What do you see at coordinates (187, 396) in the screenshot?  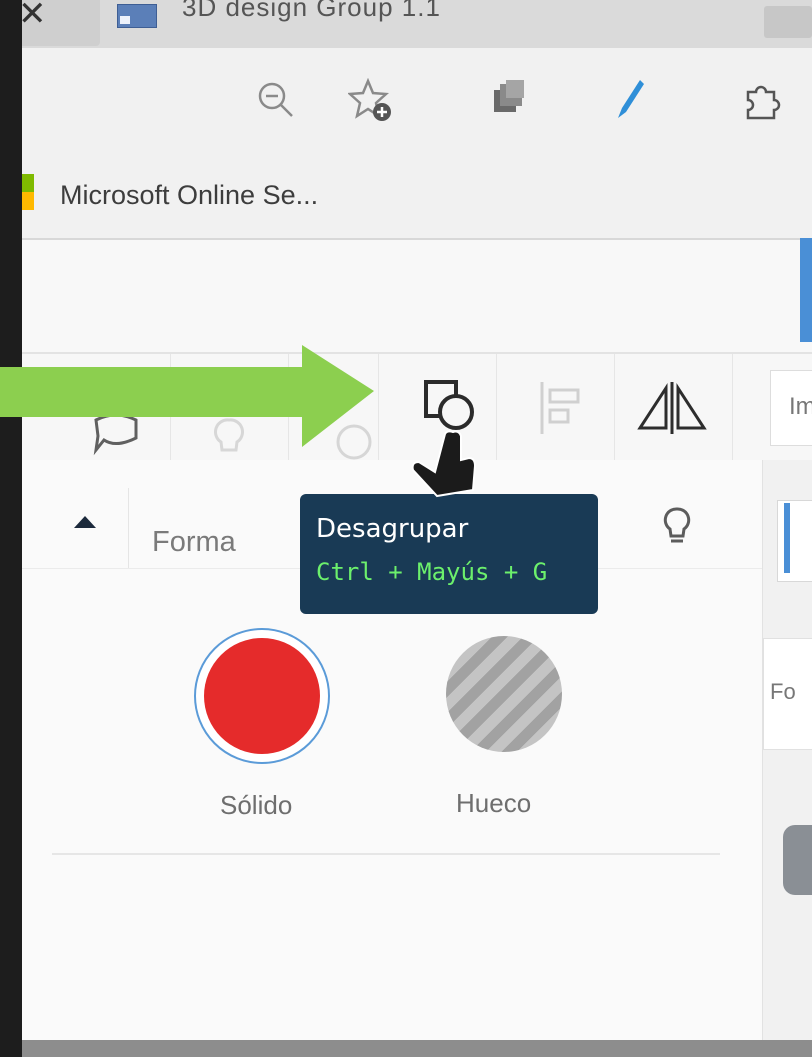 I see `annotation-arrow-icon` at bounding box center [187, 396].